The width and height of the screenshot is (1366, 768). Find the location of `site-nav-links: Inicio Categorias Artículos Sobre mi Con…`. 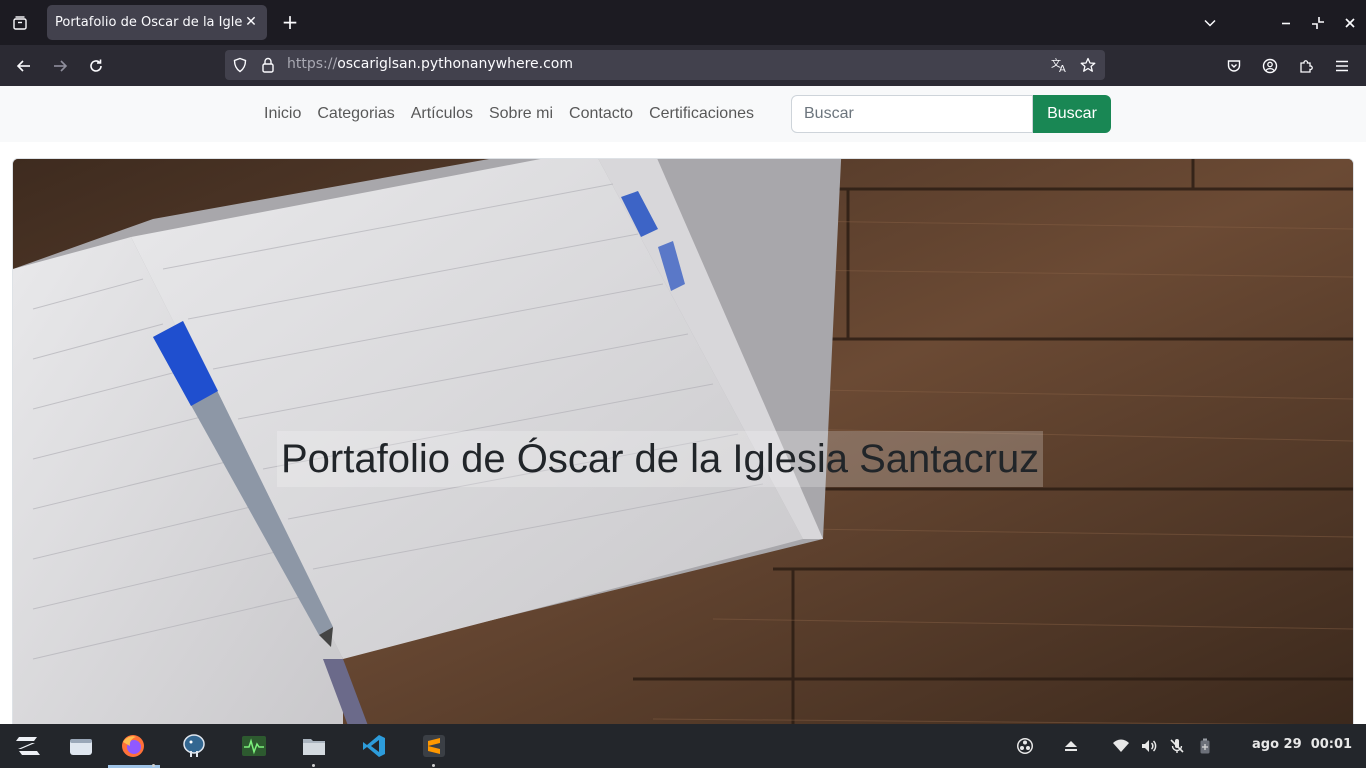

site-nav-links: Inicio Categorias Artículos Sobre mi Con… is located at coordinates (509, 114).